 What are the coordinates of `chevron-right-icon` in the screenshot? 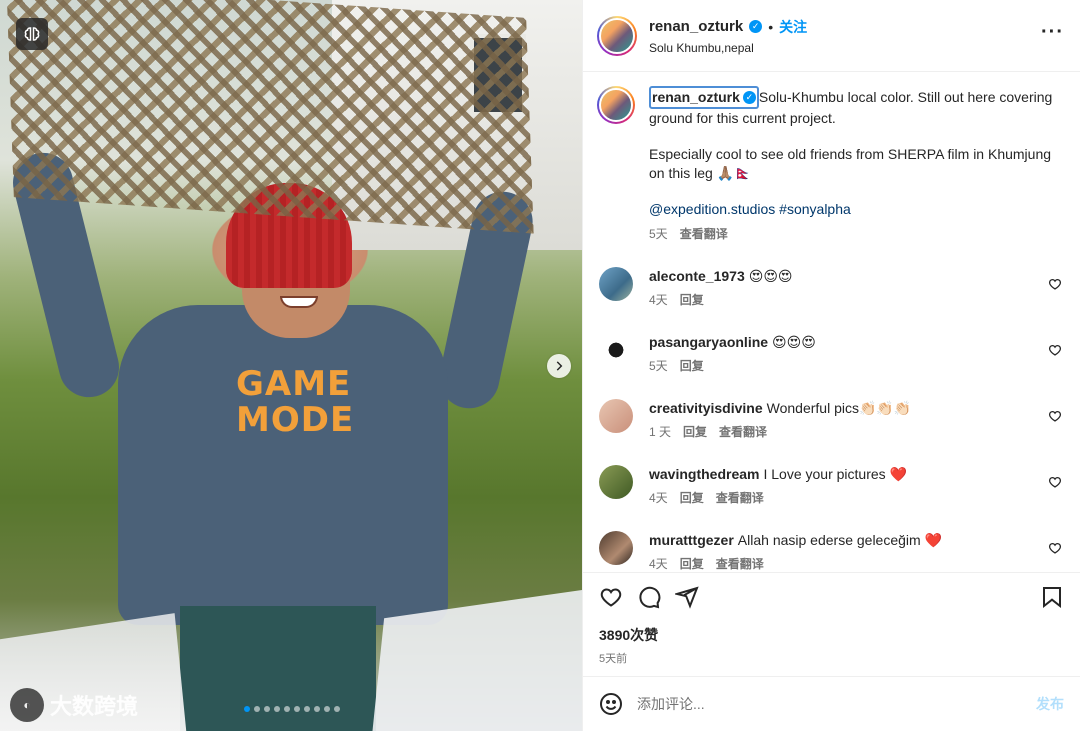 It's located at (559, 366).